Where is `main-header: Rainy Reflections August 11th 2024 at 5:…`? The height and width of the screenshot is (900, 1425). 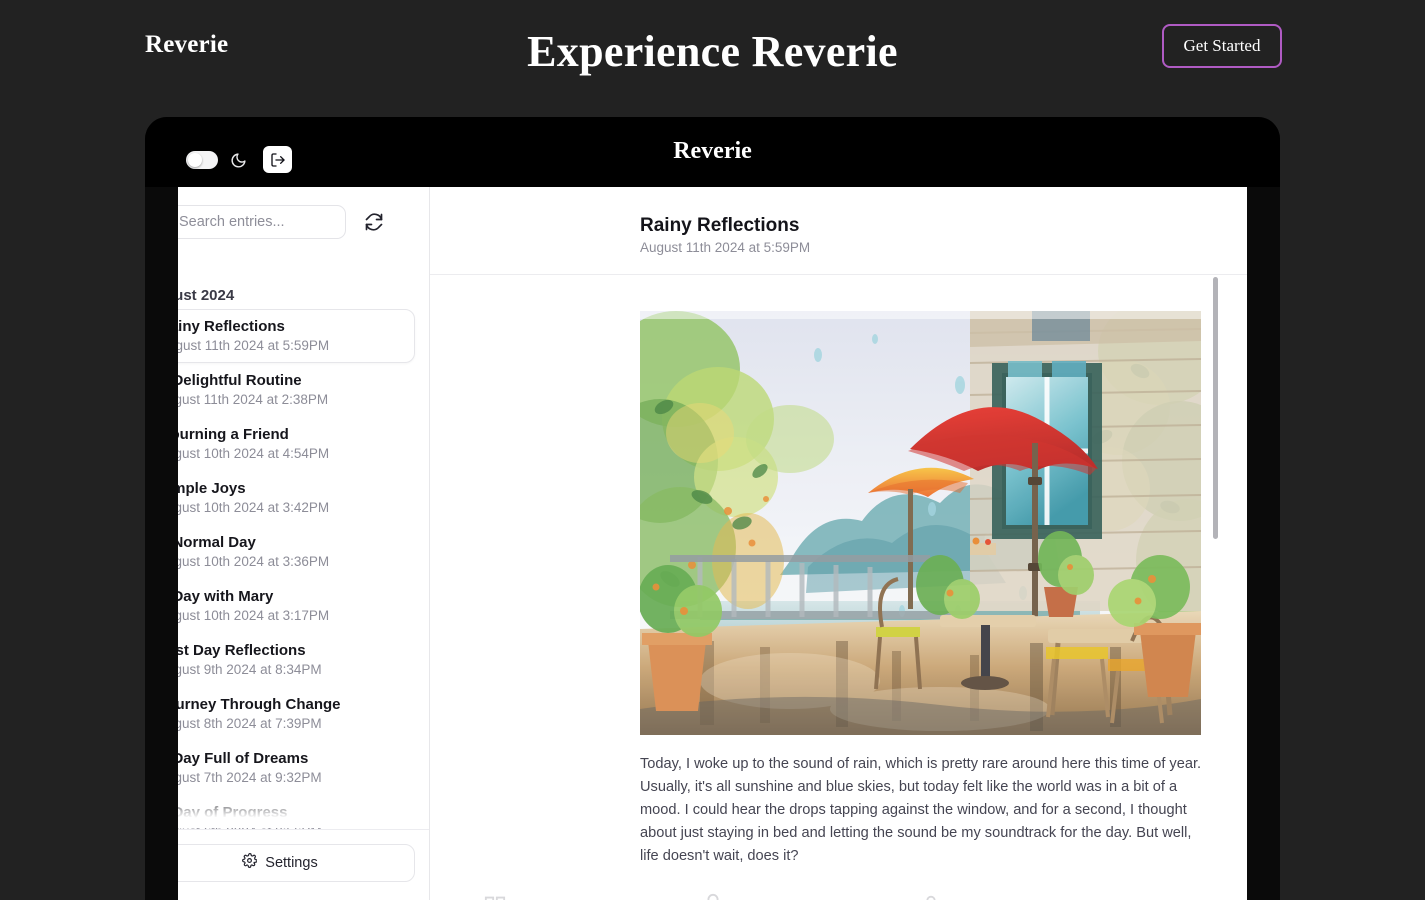
main-header: Rainy Reflections August 11th 2024 at 5:… is located at coordinates (838, 231).